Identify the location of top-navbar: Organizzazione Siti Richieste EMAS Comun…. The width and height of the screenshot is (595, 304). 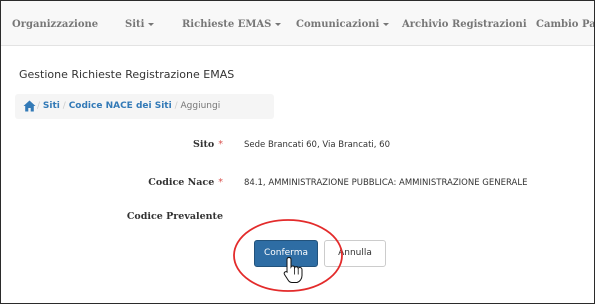
(297, 23).